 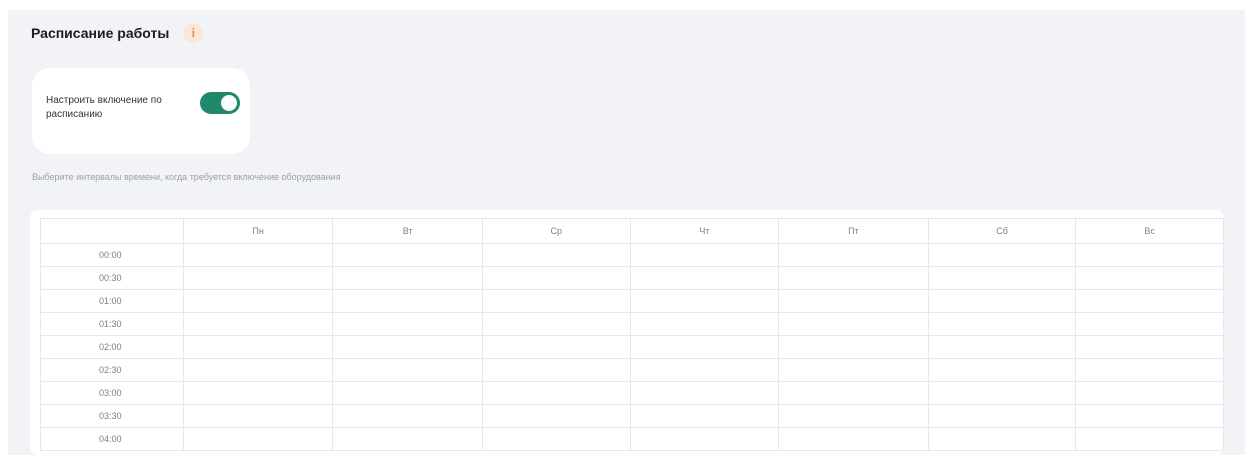 What do you see at coordinates (258, 231) in the screenshot?
I see `day-header: Пн` at bounding box center [258, 231].